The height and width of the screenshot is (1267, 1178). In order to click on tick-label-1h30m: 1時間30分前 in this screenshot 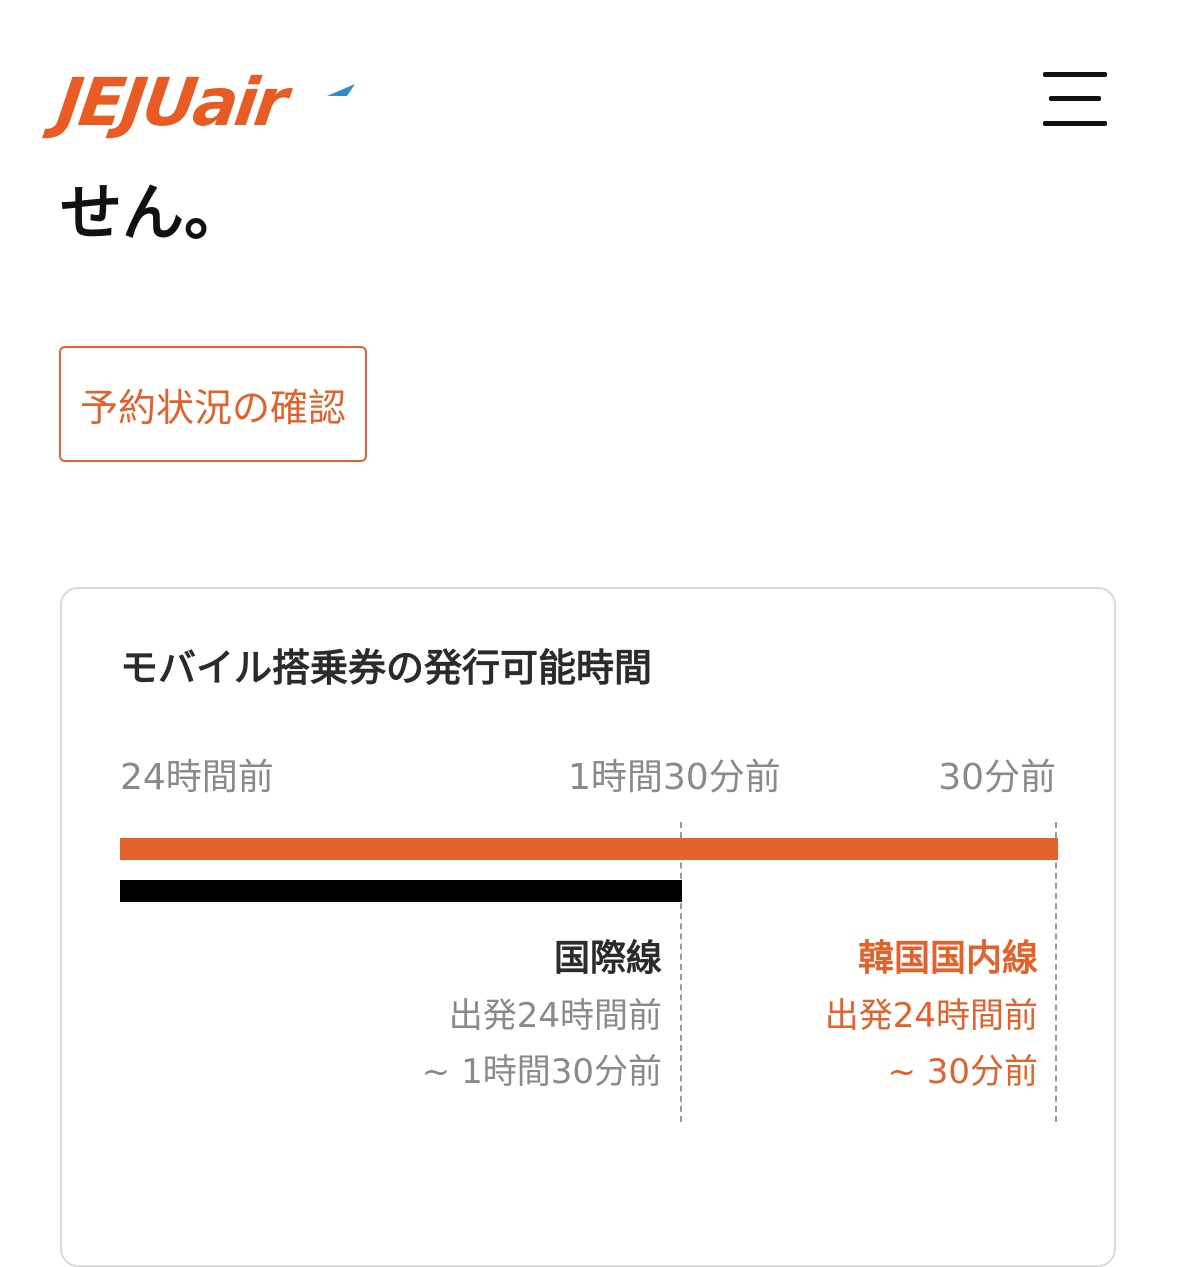, I will do `click(674, 777)`.